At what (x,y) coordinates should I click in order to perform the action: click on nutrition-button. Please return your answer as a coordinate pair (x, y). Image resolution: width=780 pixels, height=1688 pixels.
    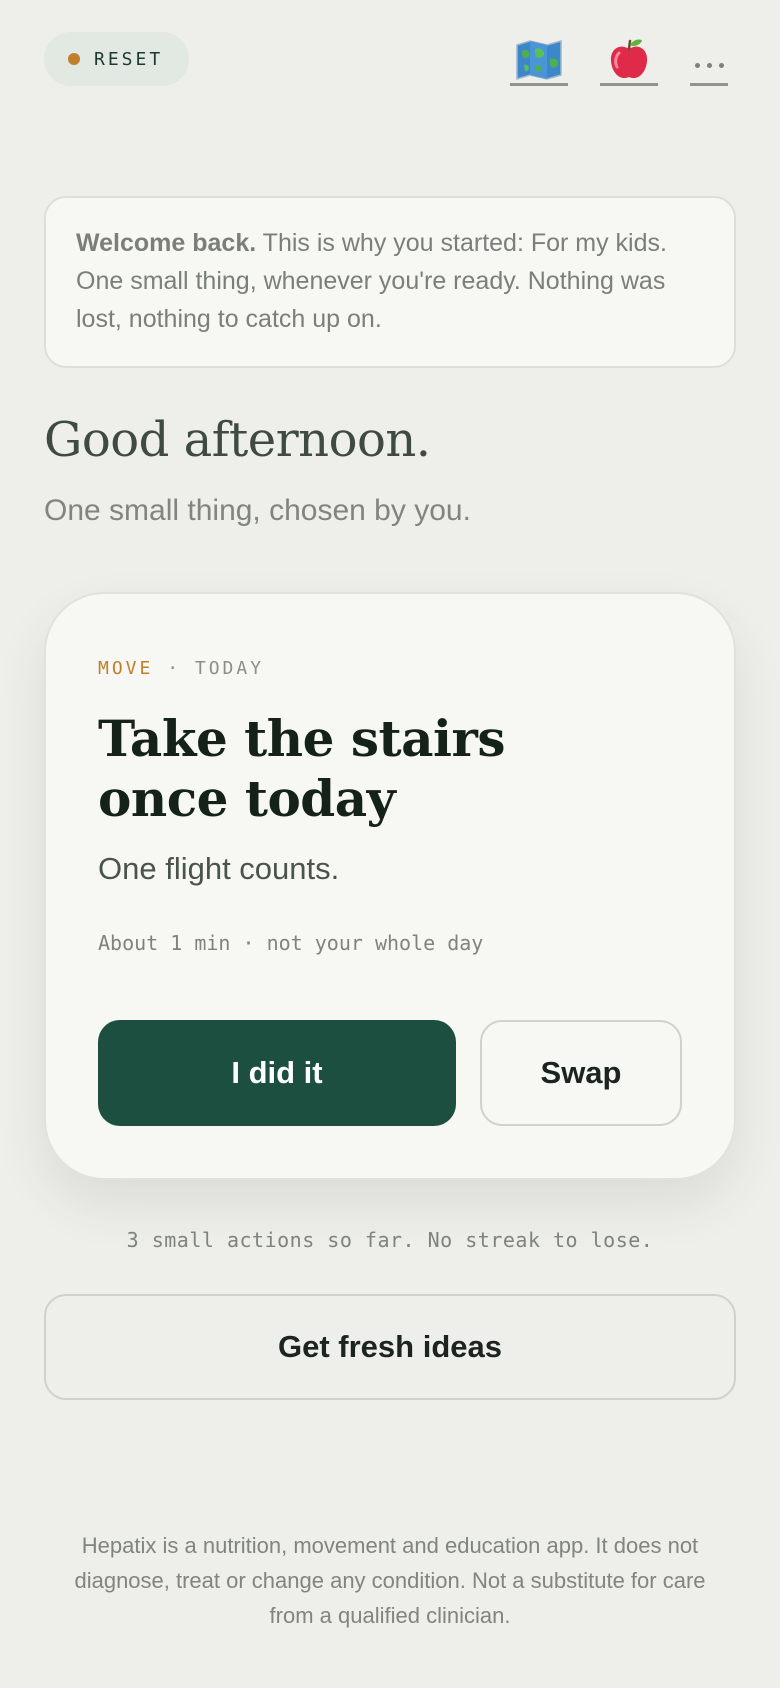
    Looking at the image, I should click on (629, 61).